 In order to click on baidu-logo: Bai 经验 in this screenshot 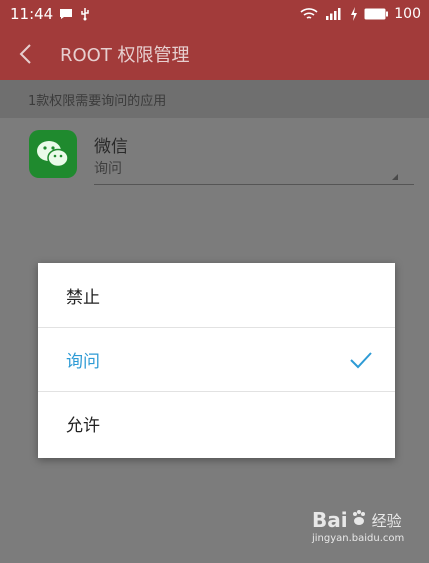, I will do `click(367, 520)`.